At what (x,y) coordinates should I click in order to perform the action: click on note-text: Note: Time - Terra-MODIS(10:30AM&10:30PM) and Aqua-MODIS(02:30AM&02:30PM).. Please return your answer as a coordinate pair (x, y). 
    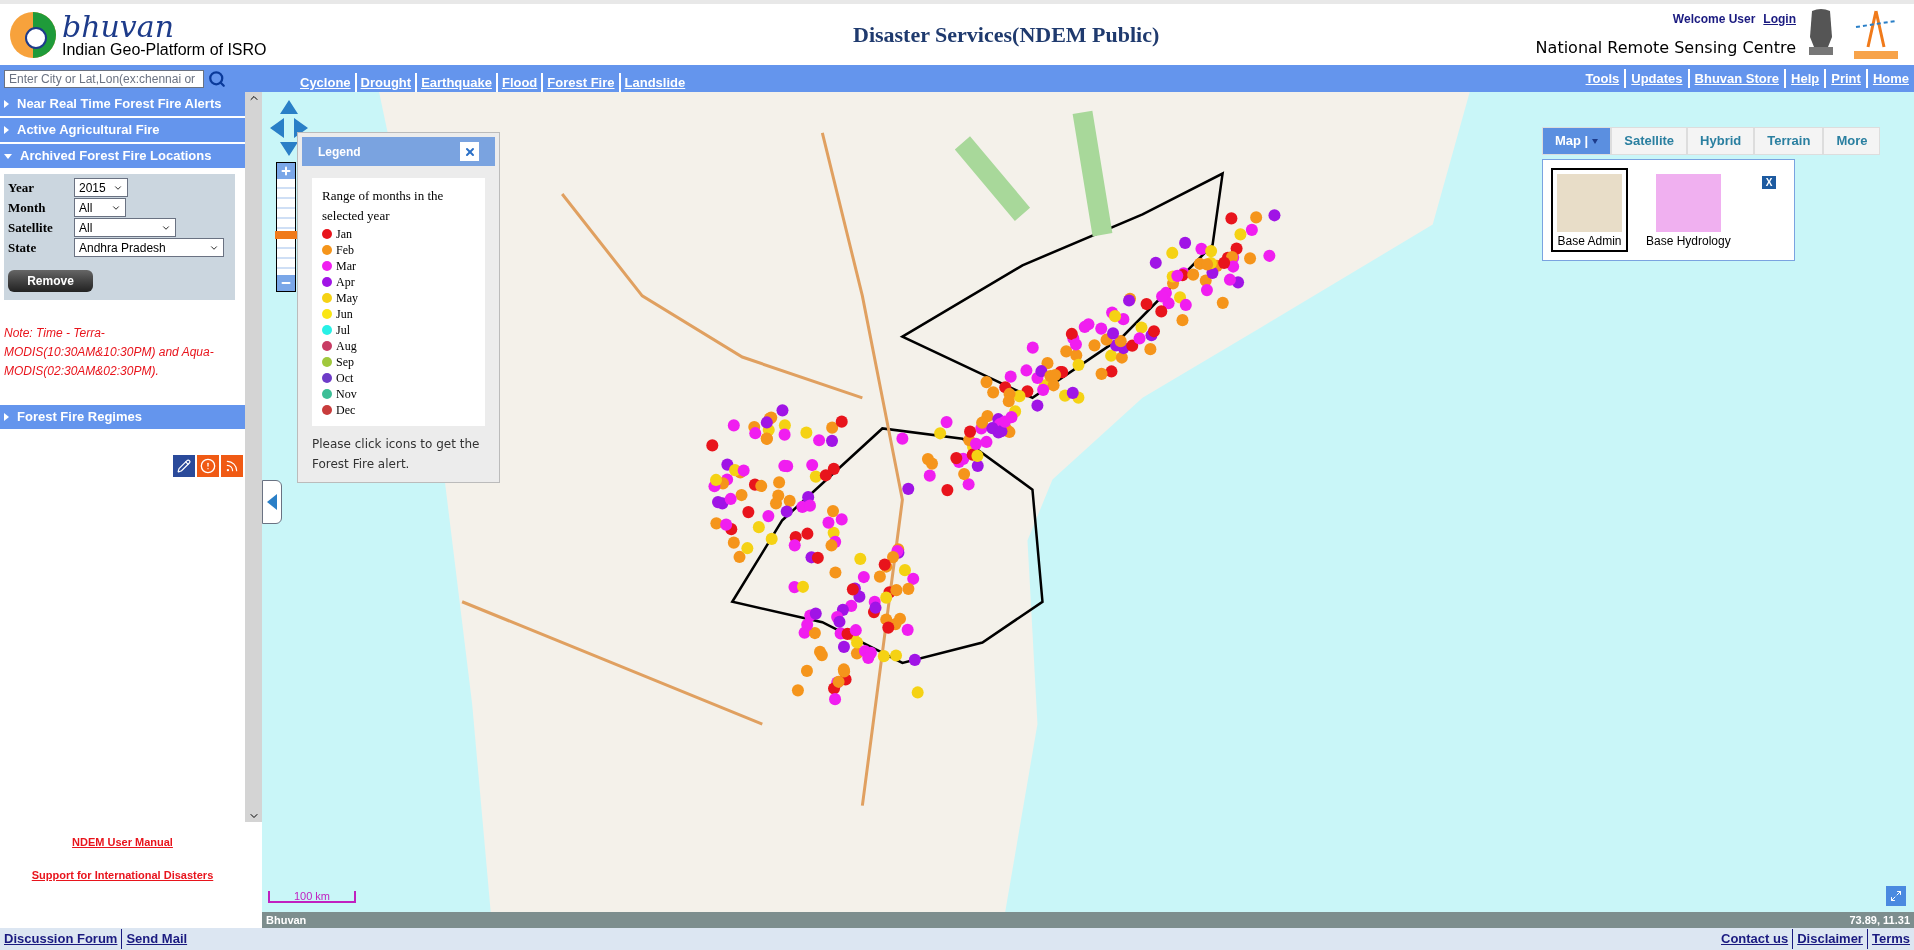
    Looking at the image, I should click on (109, 352).